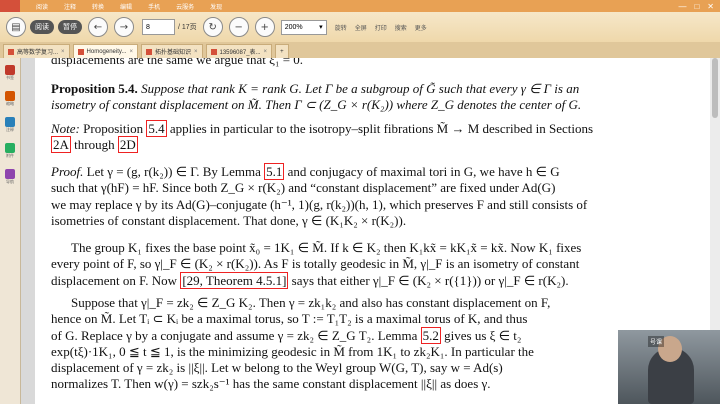  I want to click on ref-link-section: 2D, so click(127, 144).